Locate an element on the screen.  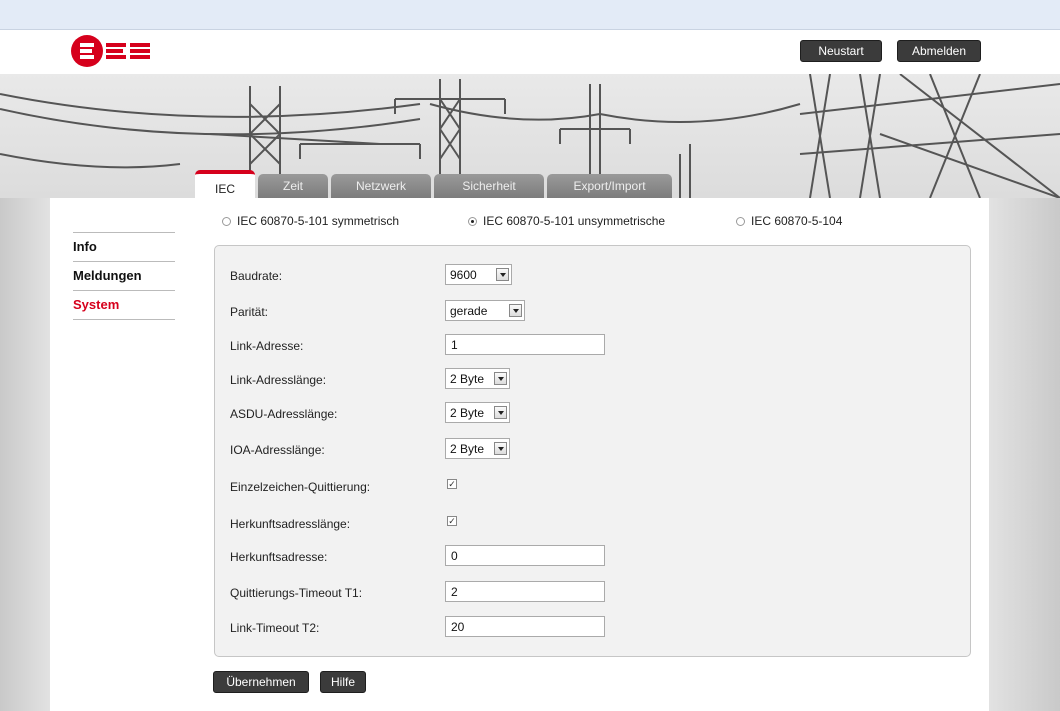
sidebar-item-meldungen: Meldungen is located at coordinates (124, 276).